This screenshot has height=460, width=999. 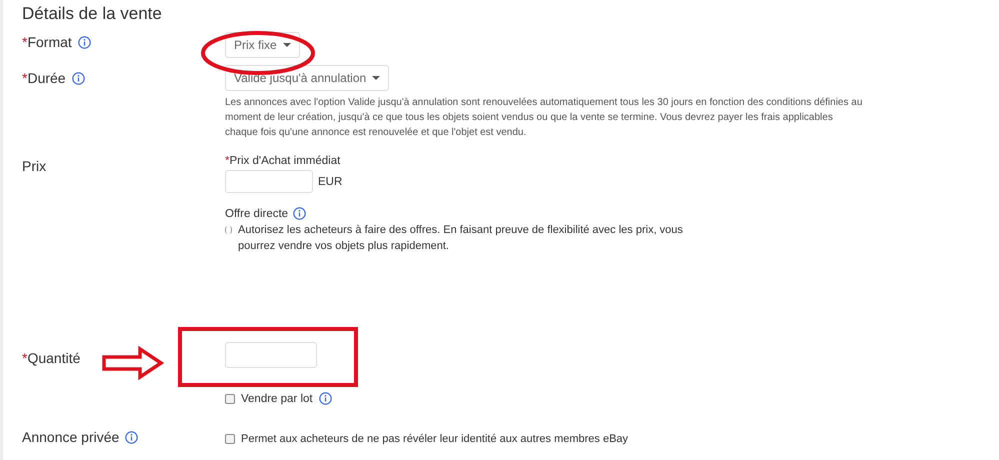 I want to click on dropdown: Valide jusqu'à annulation, so click(x=307, y=78).